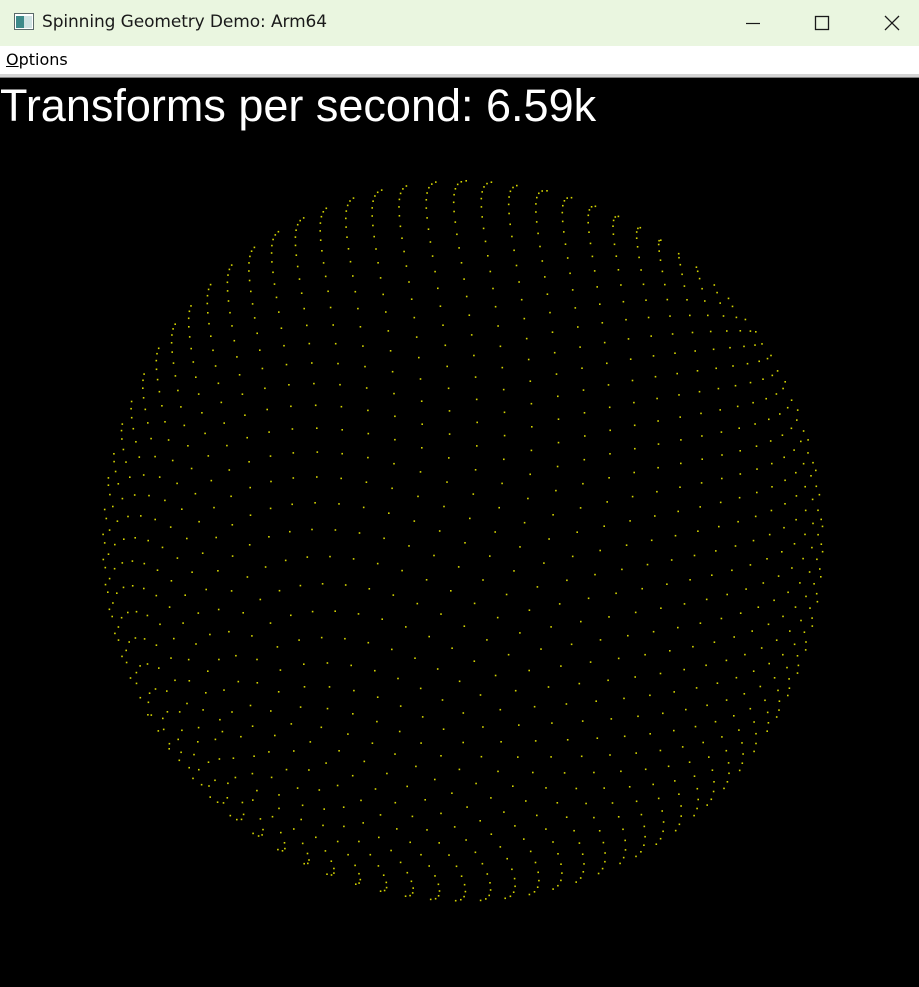 Image resolution: width=919 pixels, height=987 pixels. Describe the element at coordinates (184, 22) in the screenshot. I see `window-title: Spinning Geometry Demo: Arm64` at that location.